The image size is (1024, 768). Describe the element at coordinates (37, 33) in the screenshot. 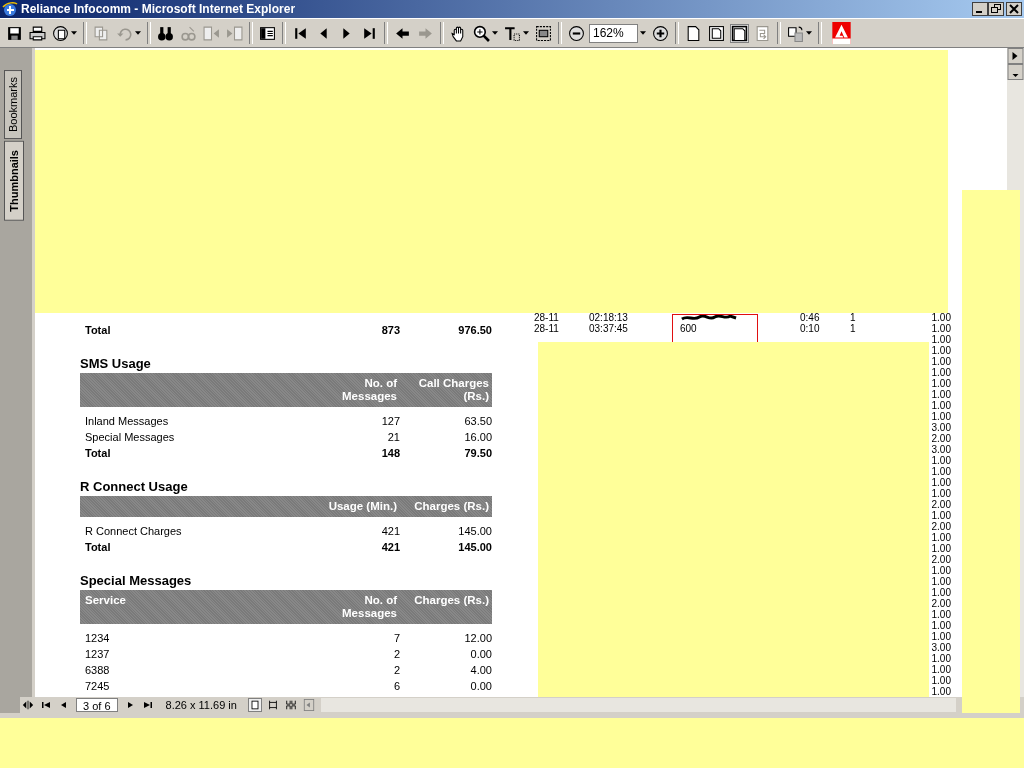

I see `print-icon` at that location.